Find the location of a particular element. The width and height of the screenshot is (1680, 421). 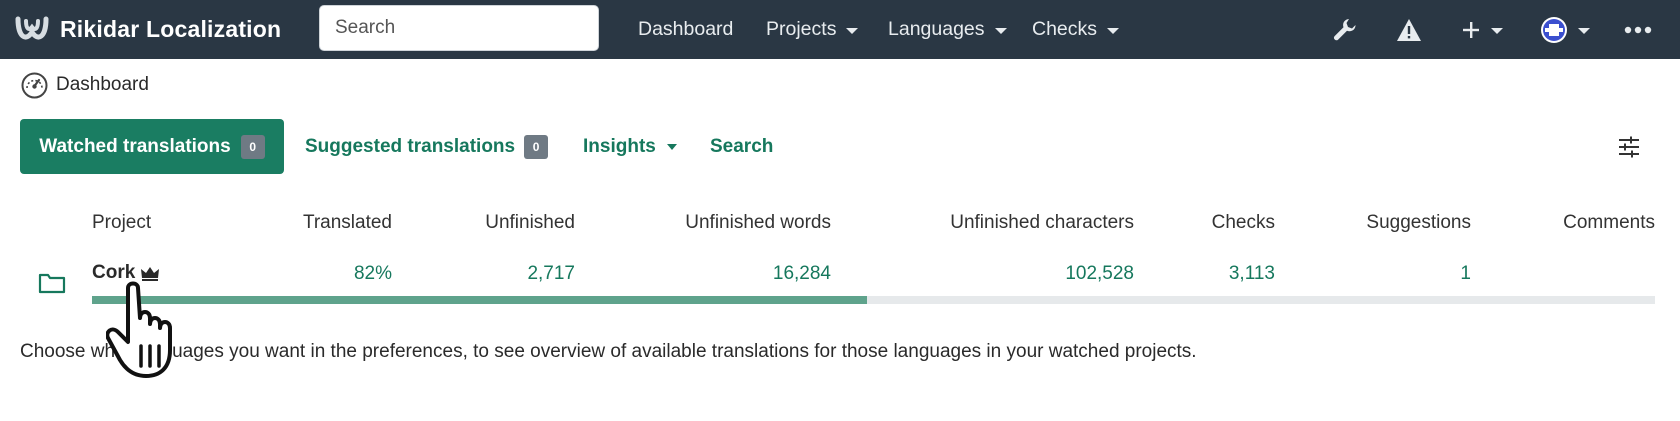

more-horizontal-icon is located at coordinates (1638, 29).